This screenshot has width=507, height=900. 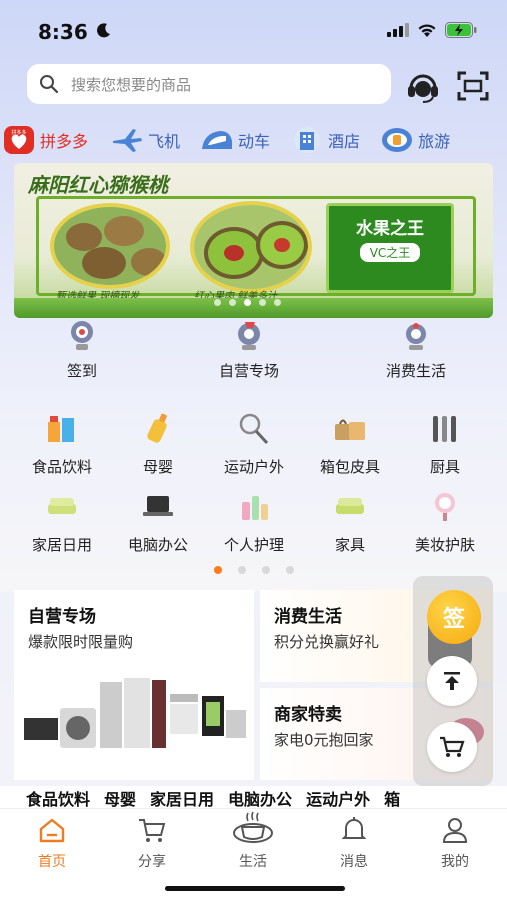 I want to click on tab-label: 生活, so click(x=253, y=862).